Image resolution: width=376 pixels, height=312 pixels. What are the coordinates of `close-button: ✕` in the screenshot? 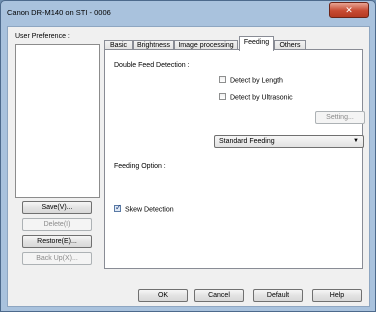 It's located at (349, 10).